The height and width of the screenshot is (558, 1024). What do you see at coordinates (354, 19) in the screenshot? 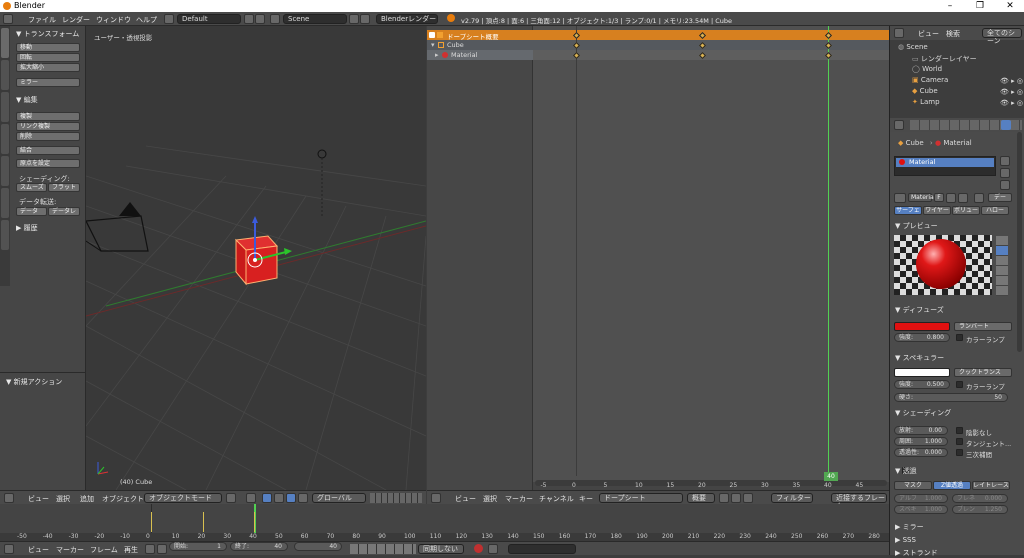
I see `scene-add-icon` at bounding box center [354, 19].